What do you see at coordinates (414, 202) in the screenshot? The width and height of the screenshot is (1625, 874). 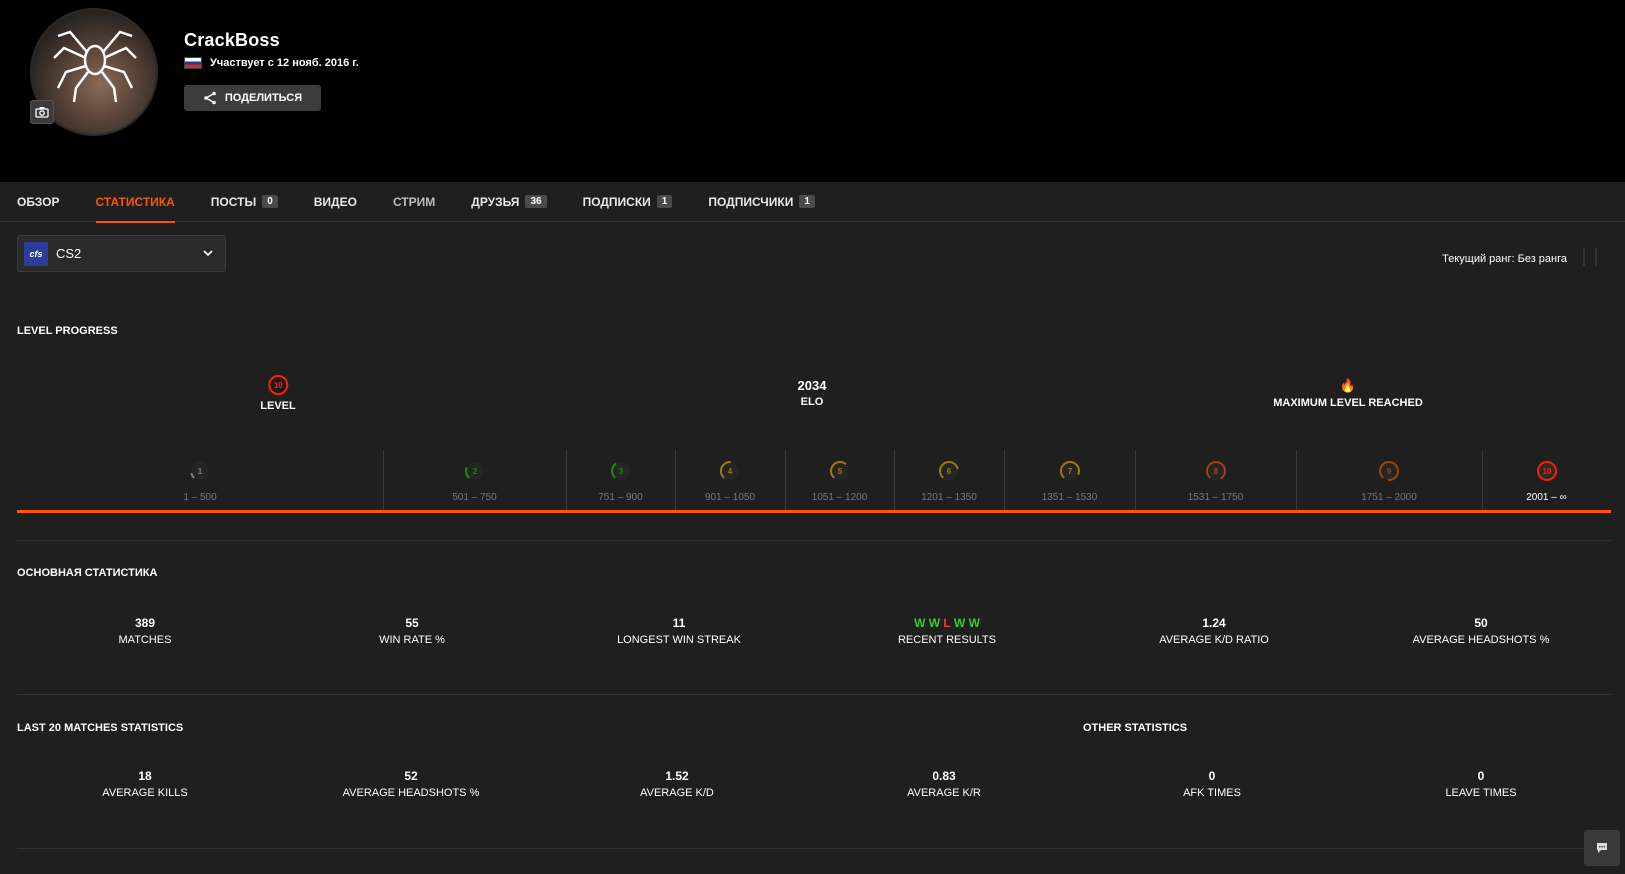 I see `tab-stream: Стрим` at bounding box center [414, 202].